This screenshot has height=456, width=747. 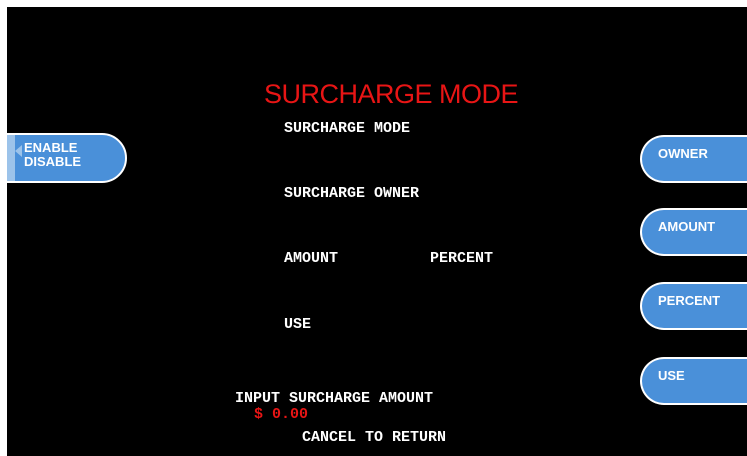 What do you see at coordinates (281, 414) in the screenshot?
I see `surcharge-amount-value: $ 0.00` at bounding box center [281, 414].